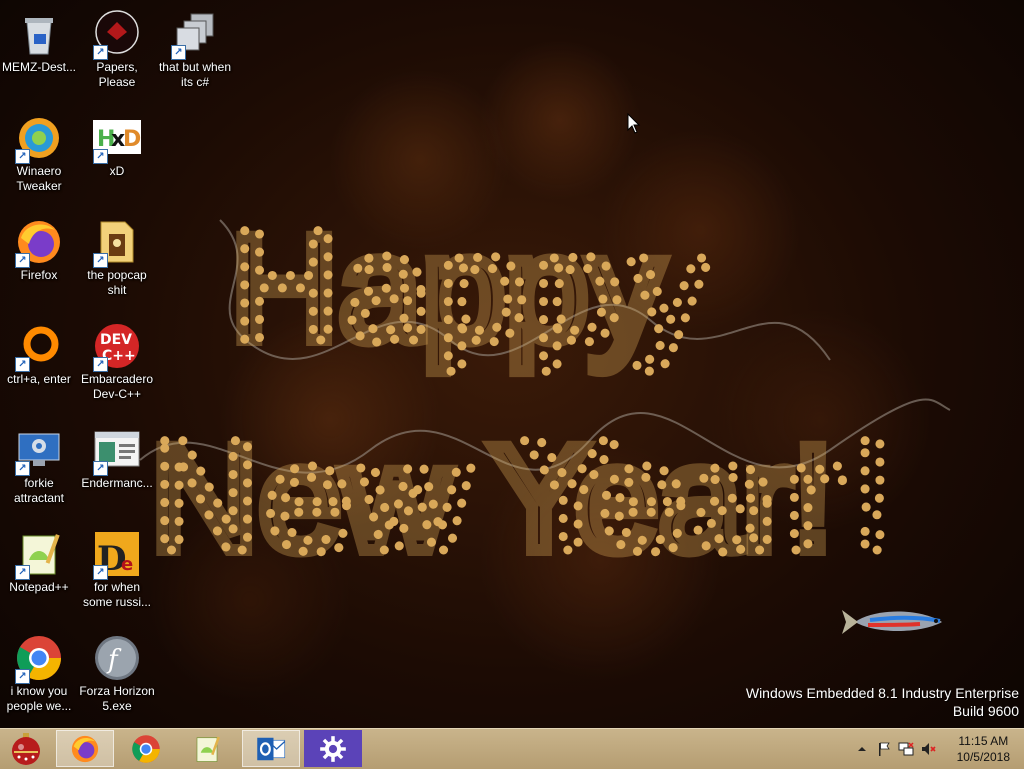  What do you see at coordinates (39, 347) in the screenshot?
I see `orange-ring-icon: ↗` at bounding box center [39, 347].